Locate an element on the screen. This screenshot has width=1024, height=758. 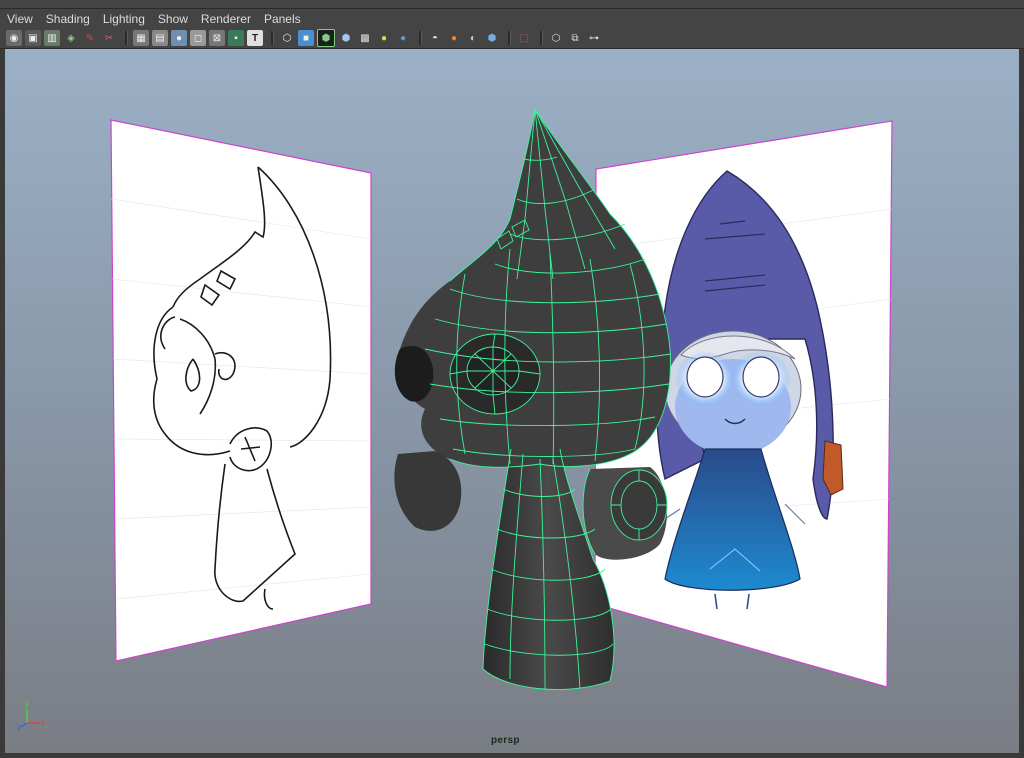
camera-attributes-icon: ▥ is located at coordinates (52, 38).